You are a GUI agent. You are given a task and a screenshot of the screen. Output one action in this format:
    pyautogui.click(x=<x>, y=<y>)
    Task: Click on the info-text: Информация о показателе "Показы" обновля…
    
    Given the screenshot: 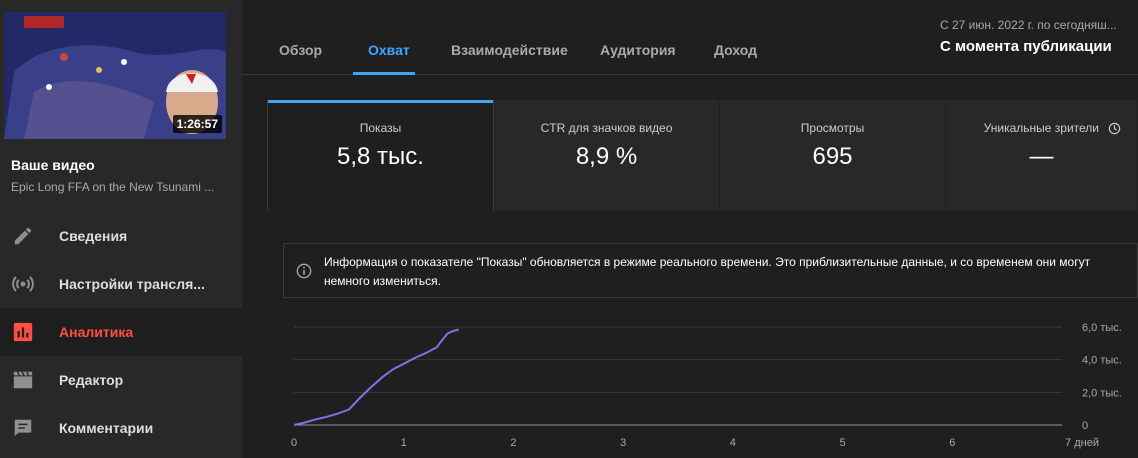 What is the action you would take?
    pyautogui.click(x=707, y=271)
    